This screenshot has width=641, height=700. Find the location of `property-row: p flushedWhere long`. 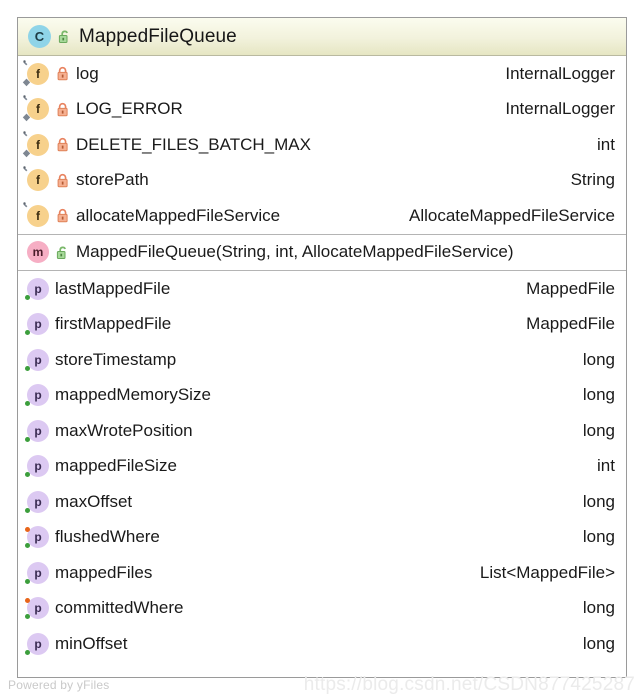

property-row: p flushedWhere long is located at coordinates (322, 538).